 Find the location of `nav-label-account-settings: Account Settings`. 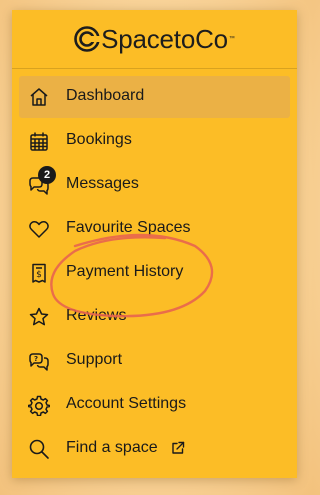

nav-label-account-settings: Account Settings is located at coordinates (126, 403).